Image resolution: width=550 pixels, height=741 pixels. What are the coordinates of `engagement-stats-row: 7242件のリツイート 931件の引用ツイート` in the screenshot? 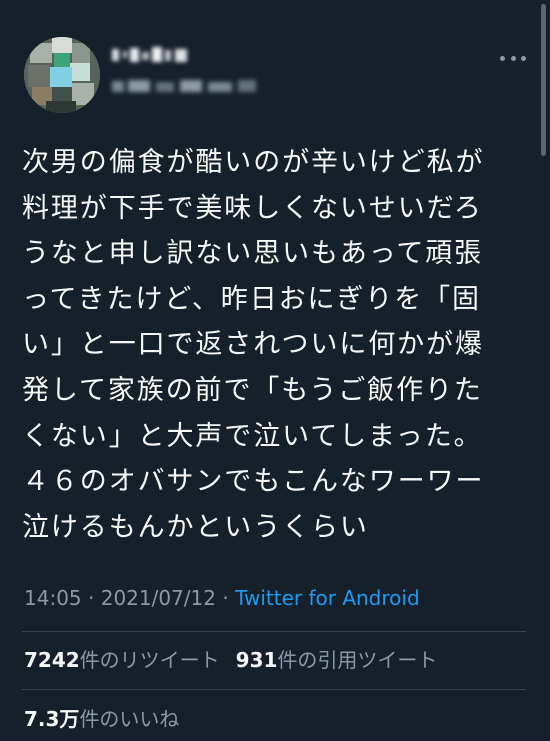 It's located at (230, 660).